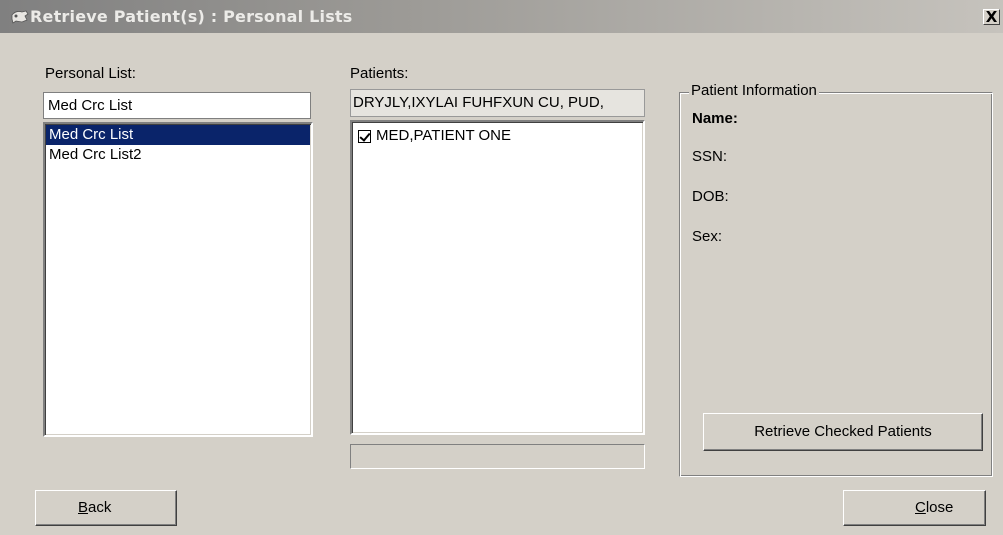  What do you see at coordinates (178, 135) in the screenshot?
I see `list-item: Med Crc List` at bounding box center [178, 135].